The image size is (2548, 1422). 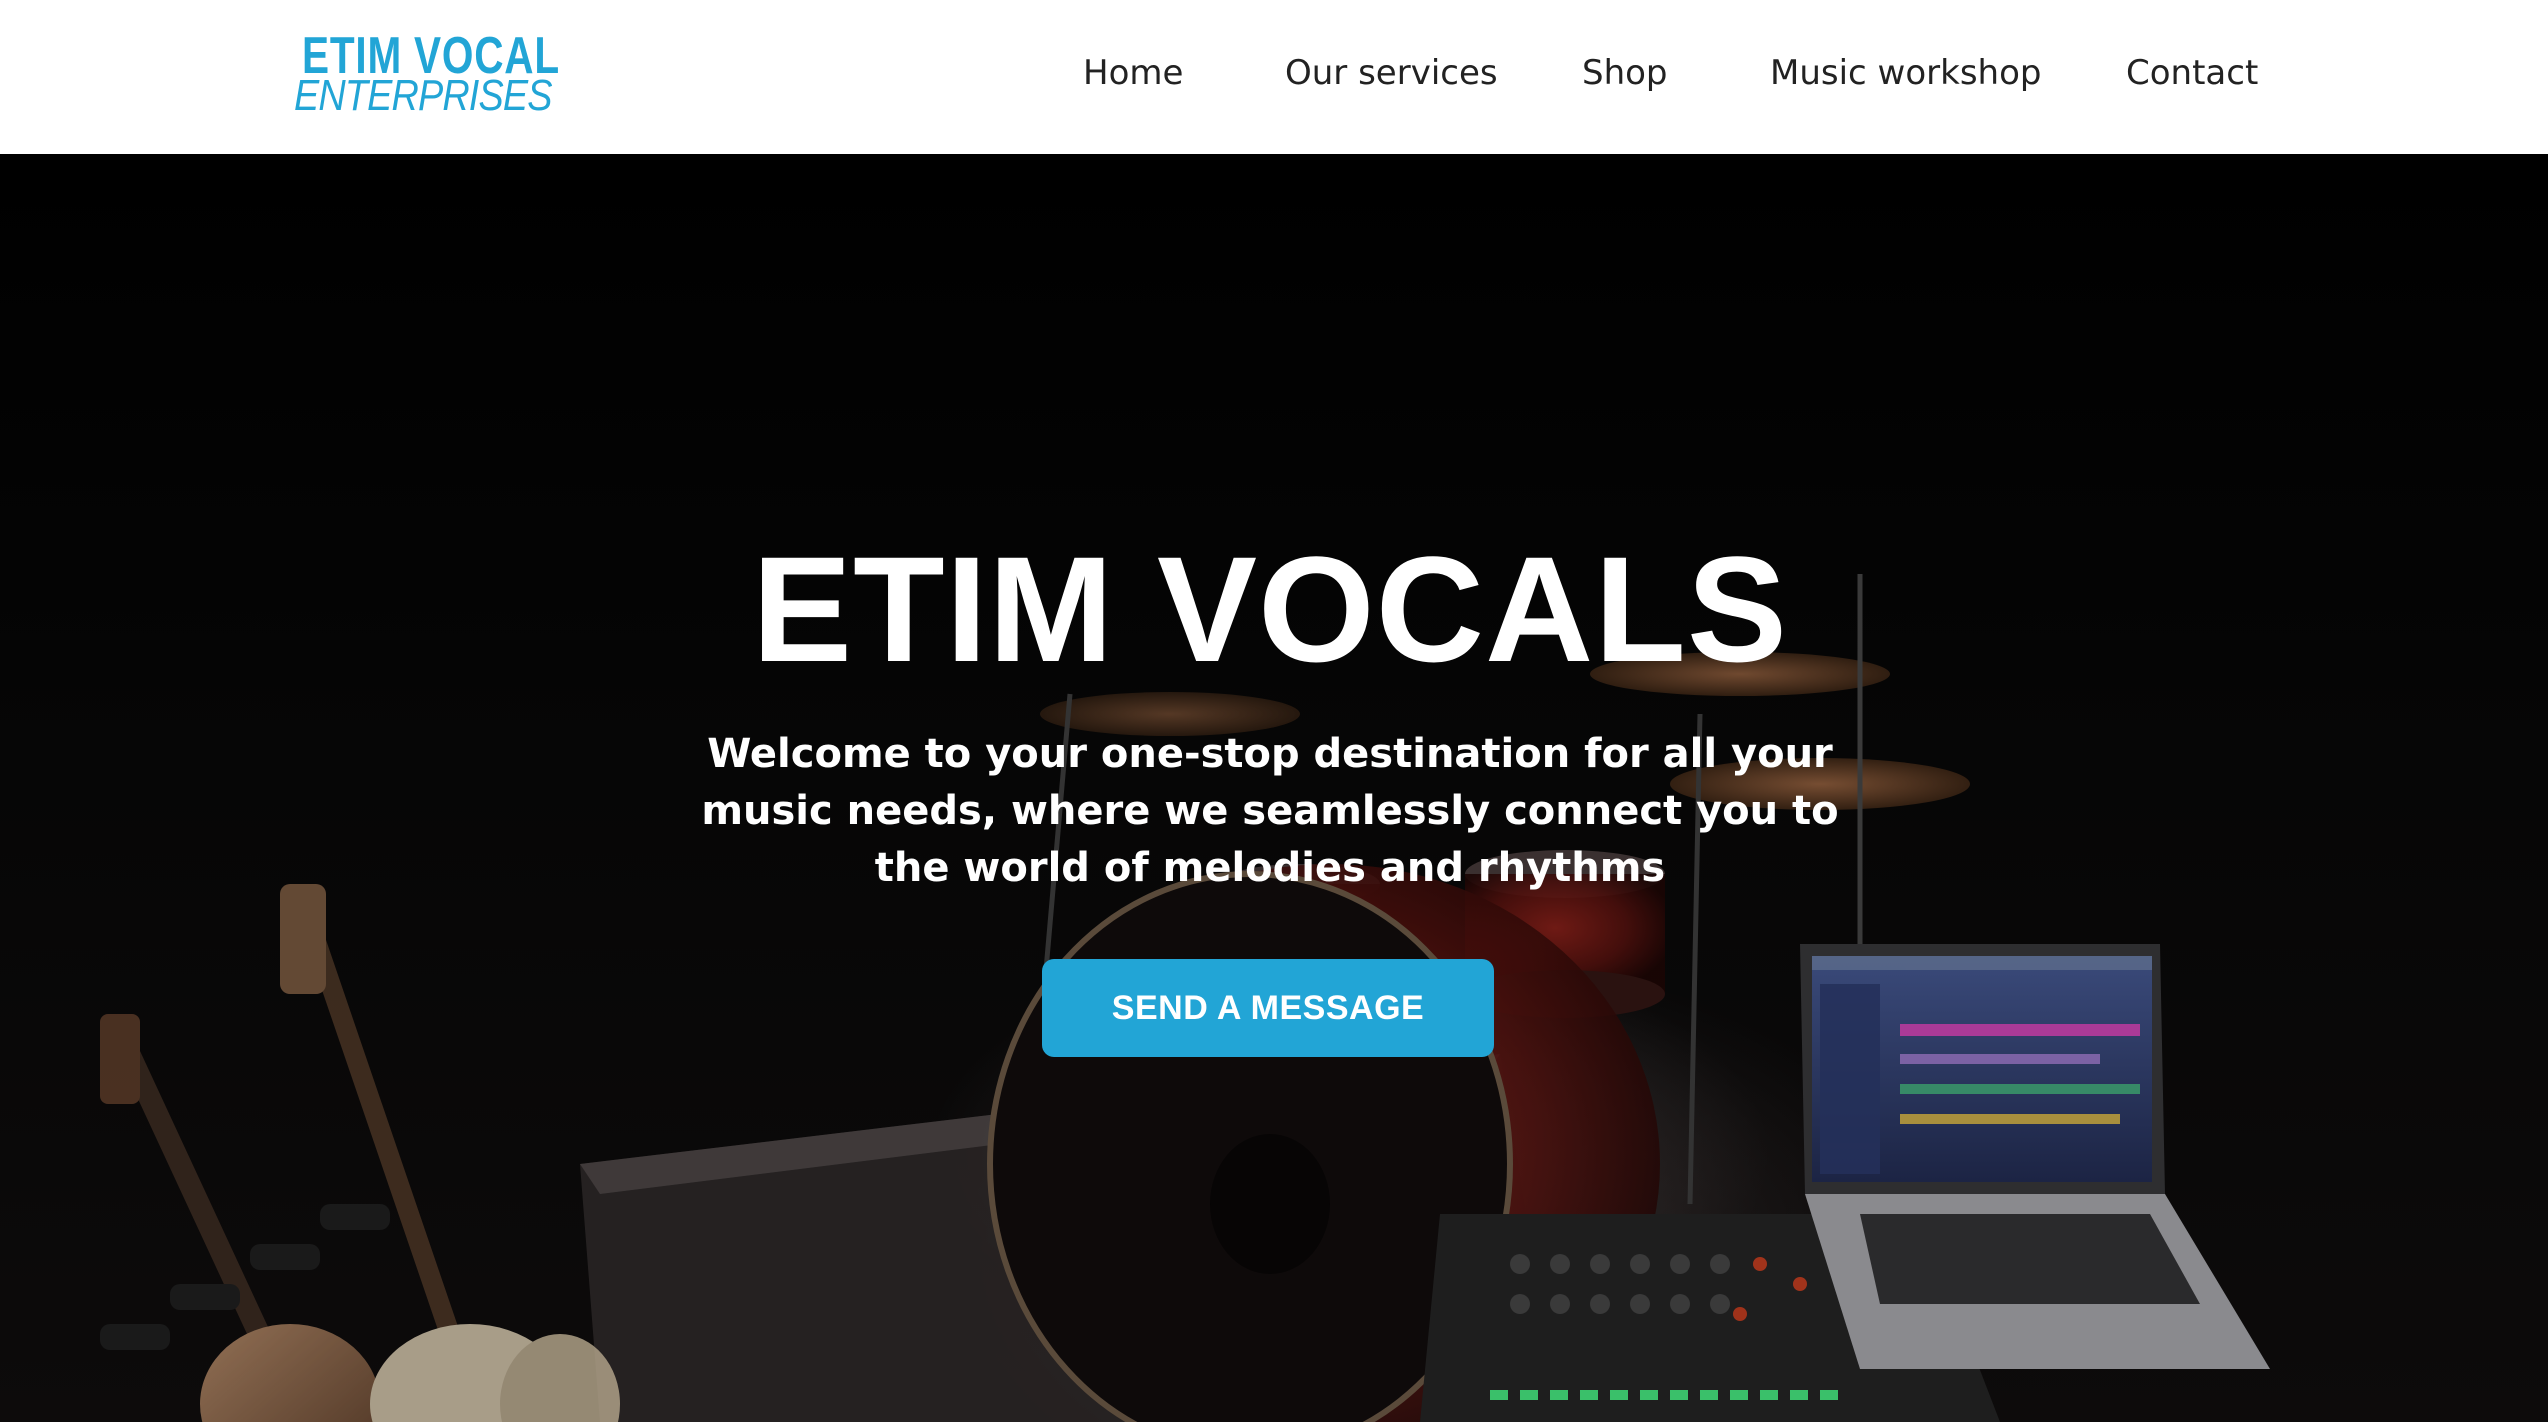 I want to click on nav-item-contact: Contact, so click(x=2192, y=73).